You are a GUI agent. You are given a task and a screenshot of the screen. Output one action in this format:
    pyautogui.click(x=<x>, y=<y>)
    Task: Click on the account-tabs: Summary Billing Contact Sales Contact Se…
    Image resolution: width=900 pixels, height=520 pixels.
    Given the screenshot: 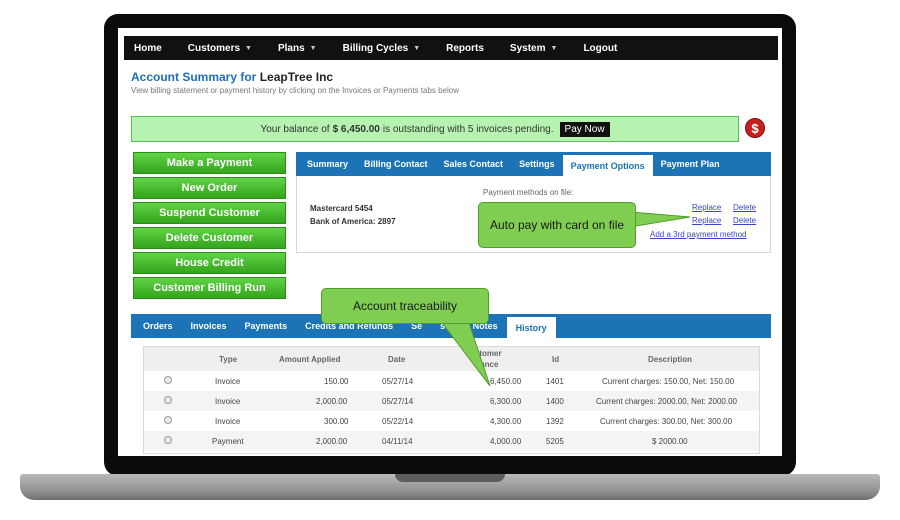 What is the action you would take?
    pyautogui.click(x=533, y=164)
    